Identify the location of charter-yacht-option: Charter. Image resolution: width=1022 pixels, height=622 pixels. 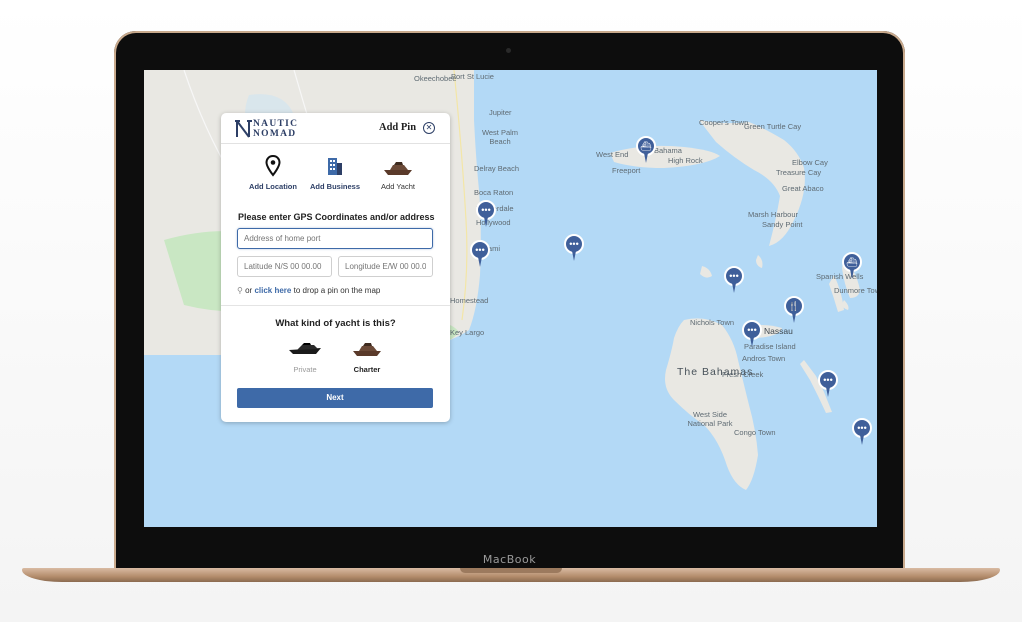
(367, 357).